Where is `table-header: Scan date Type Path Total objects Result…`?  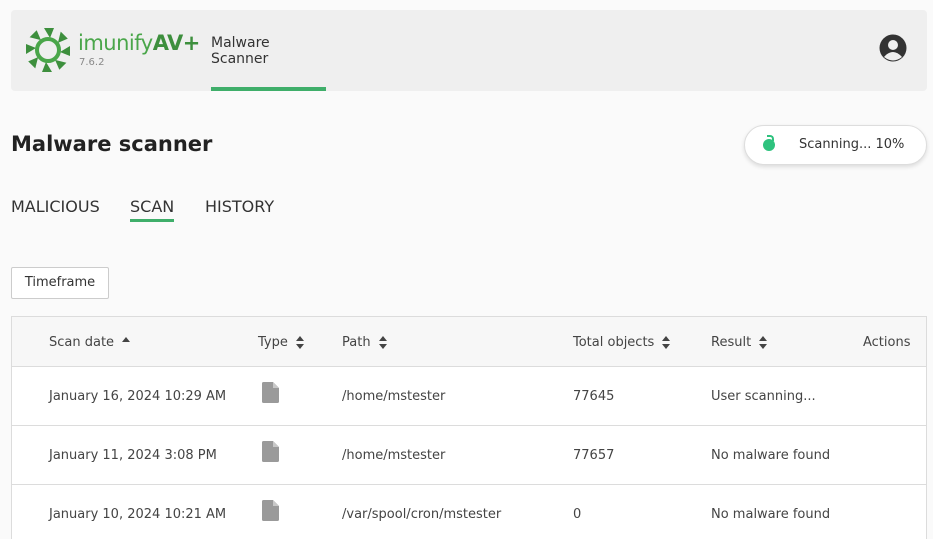 table-header: Scan date Type Path Total objects Result… is located at coordinates (469, 342).